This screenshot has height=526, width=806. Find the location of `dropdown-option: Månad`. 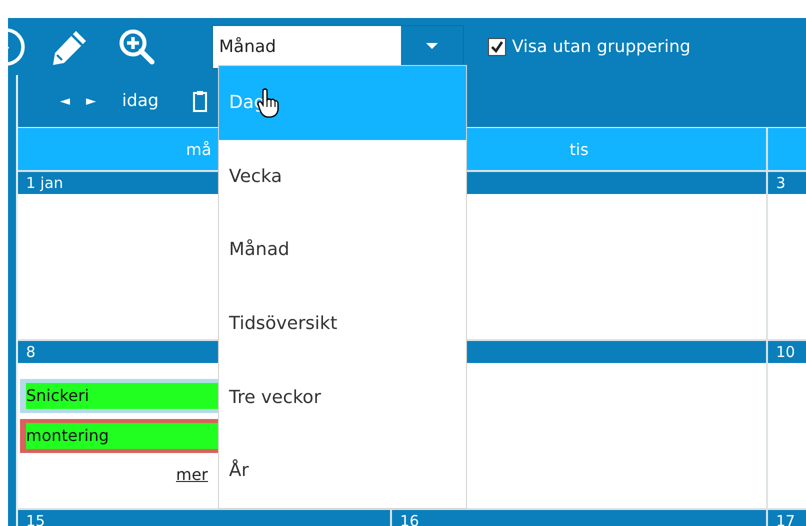

dropdown-option: Månad is located at coordinates (342, 250).